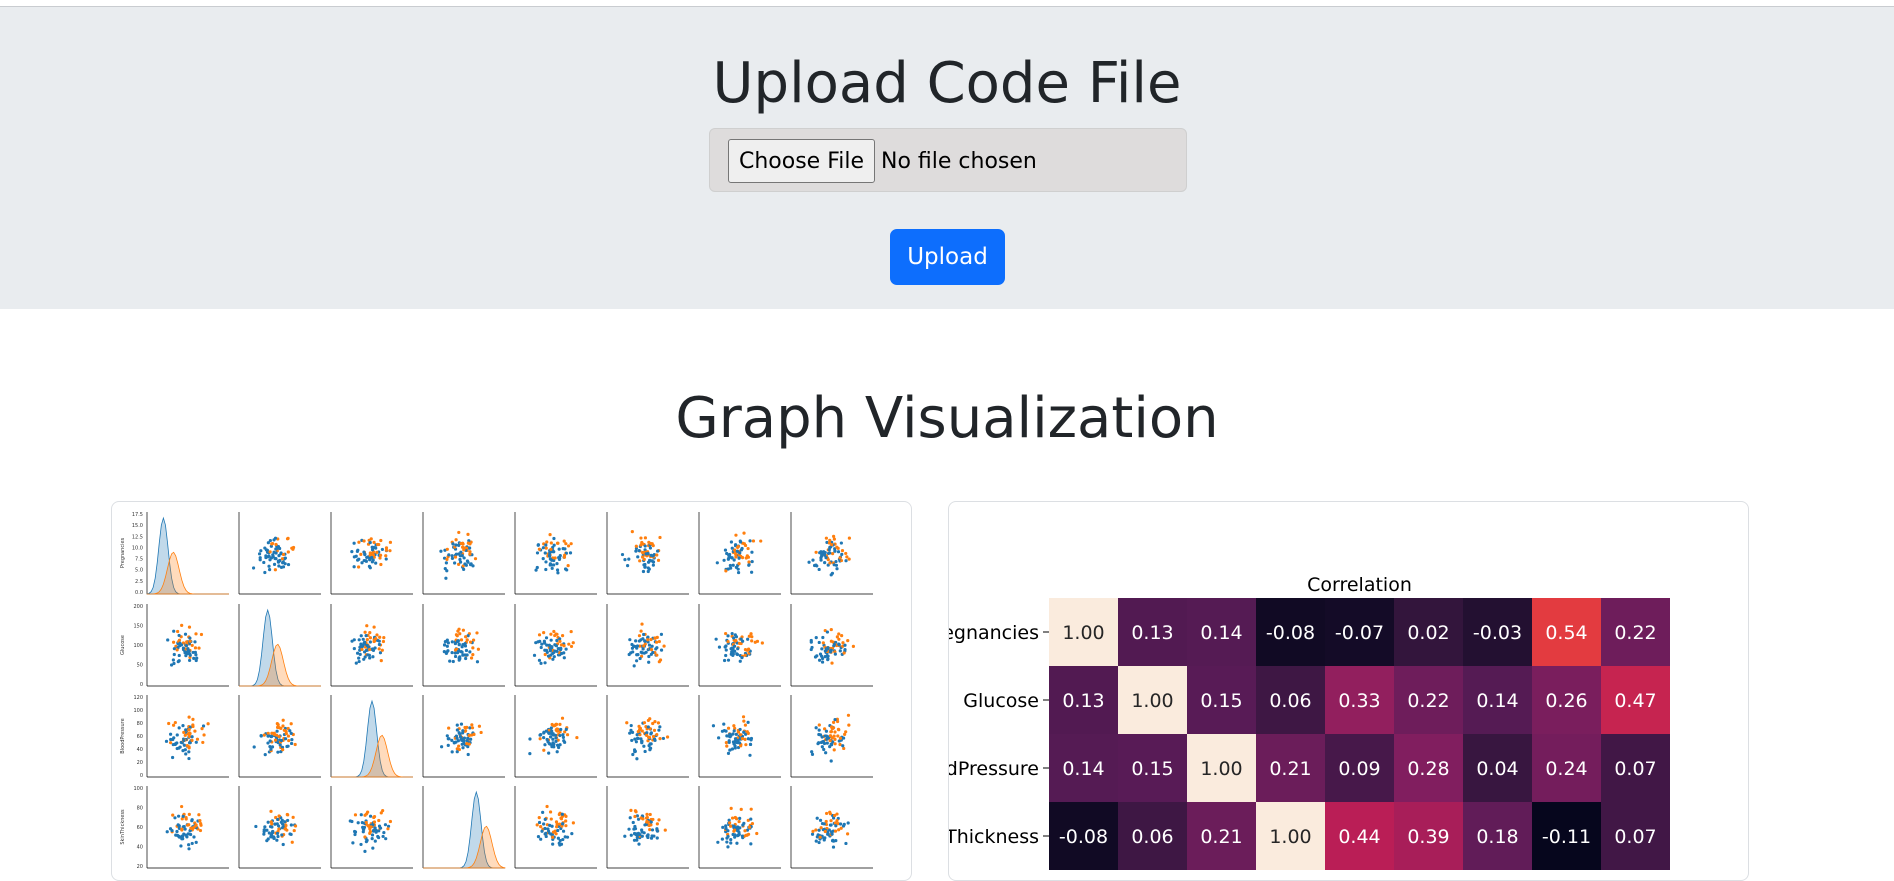 This screenshot has height=881, width=1894. What do you see at coordinates (1001, 701) in the screenshot?
I see `heatmap-row-label: Glucose` at bounding box center [1001, 701].